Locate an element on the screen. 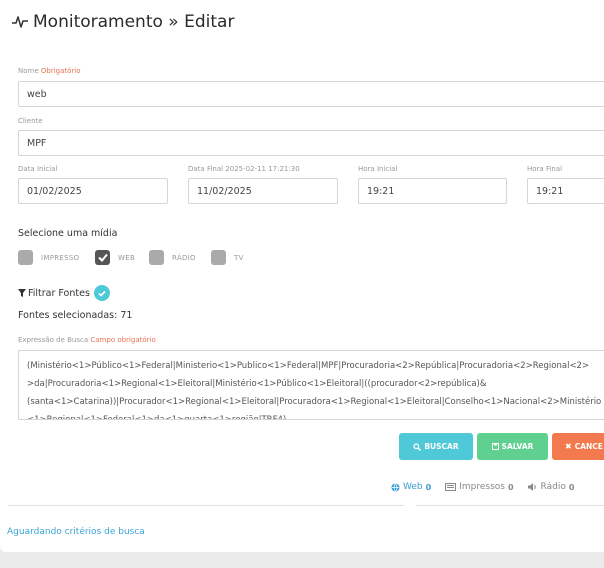  busca-label: Expressão de Busca Campo obrigatório is located at coordinates (87, 340).